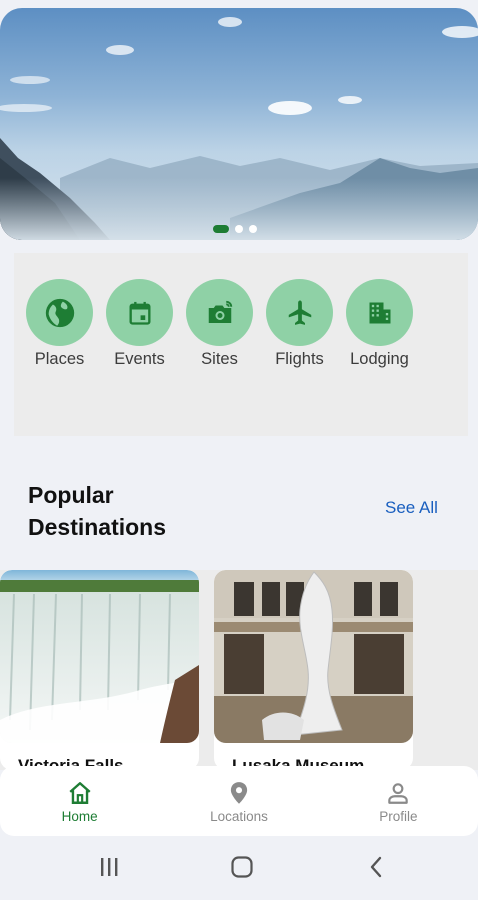 The image size is (478, 900). I want to click on category-flights-label: Flights, so click(299, 359).